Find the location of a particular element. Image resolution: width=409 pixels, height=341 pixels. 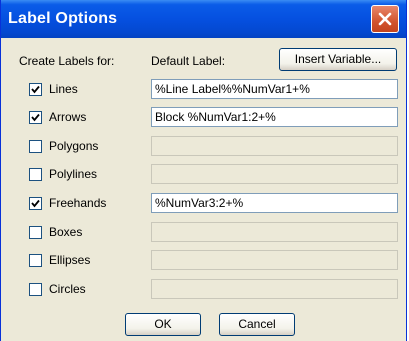

checkbox-lines is located at coordinates (35, 89).